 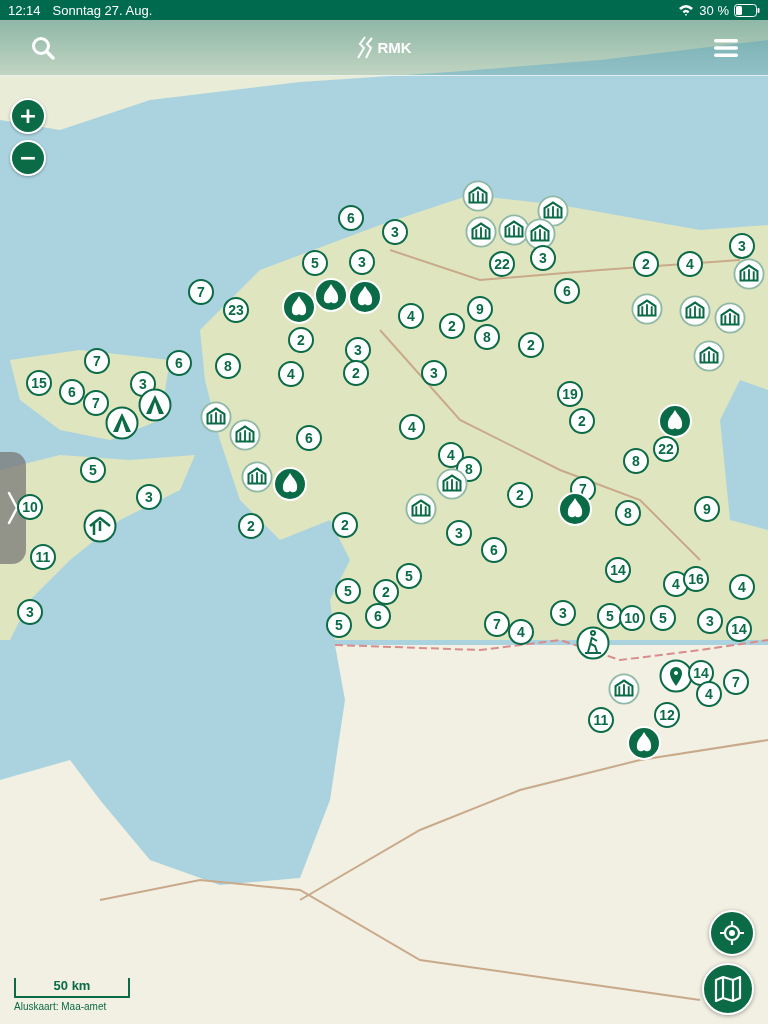 What do you see at coordinates (676, 676) in the screenshot?
I see `location-pin-icon` at bounding box center [676, 676].